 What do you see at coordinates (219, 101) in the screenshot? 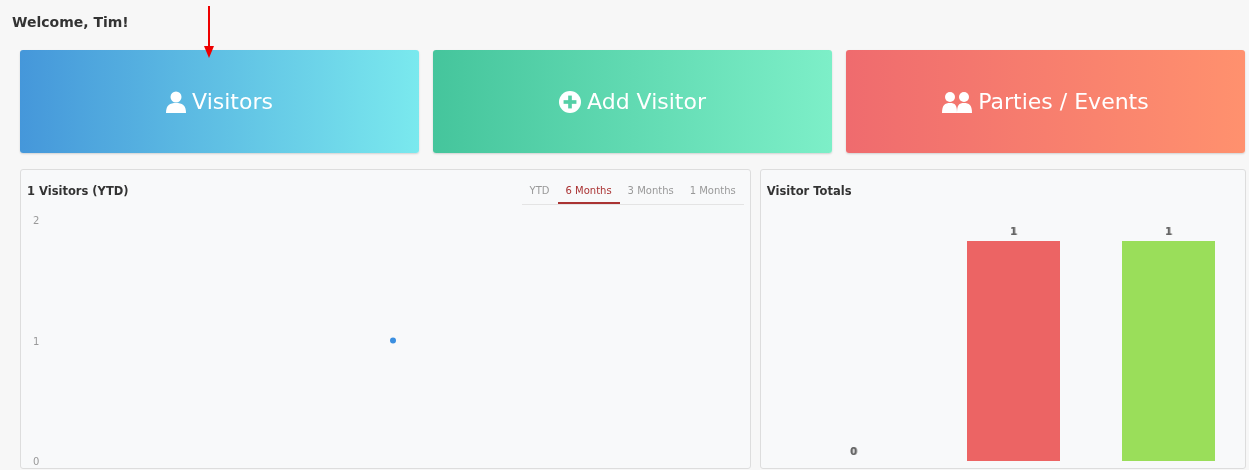
I see `visitors-tile-button: Visitors` at bounding box center [219, 101].